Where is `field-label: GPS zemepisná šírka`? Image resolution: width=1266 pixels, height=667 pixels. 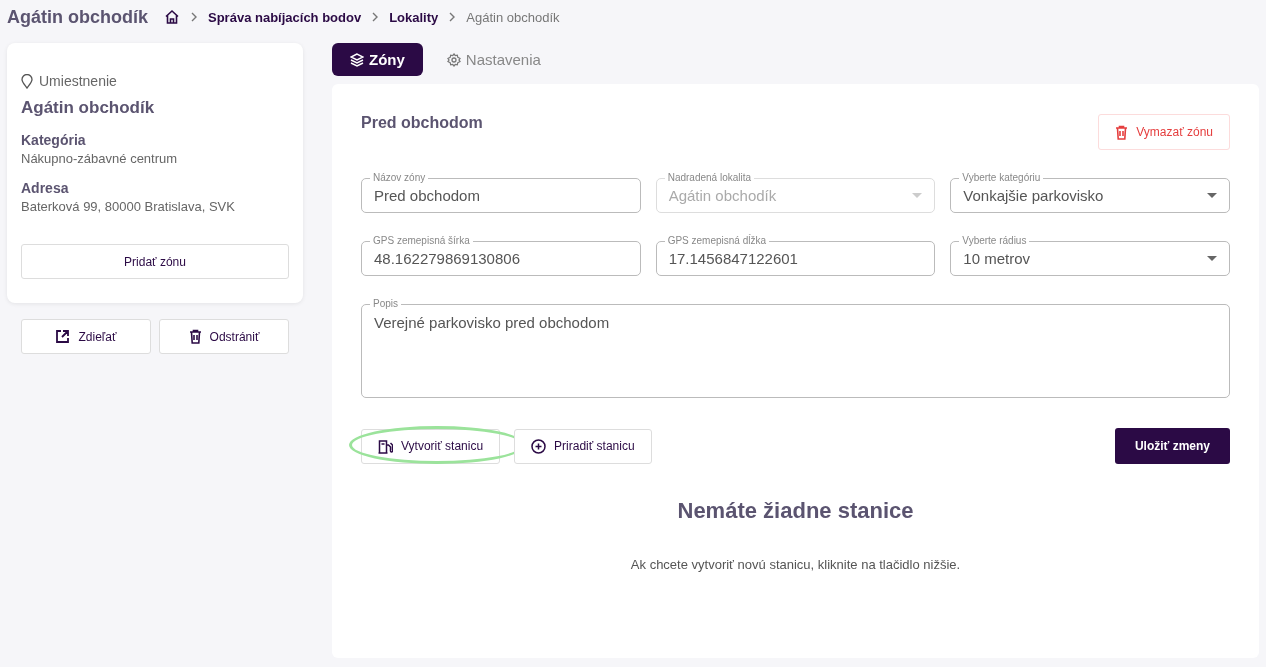 field-label: GPS zemepisná šírka is located at coordinates (421, 241).